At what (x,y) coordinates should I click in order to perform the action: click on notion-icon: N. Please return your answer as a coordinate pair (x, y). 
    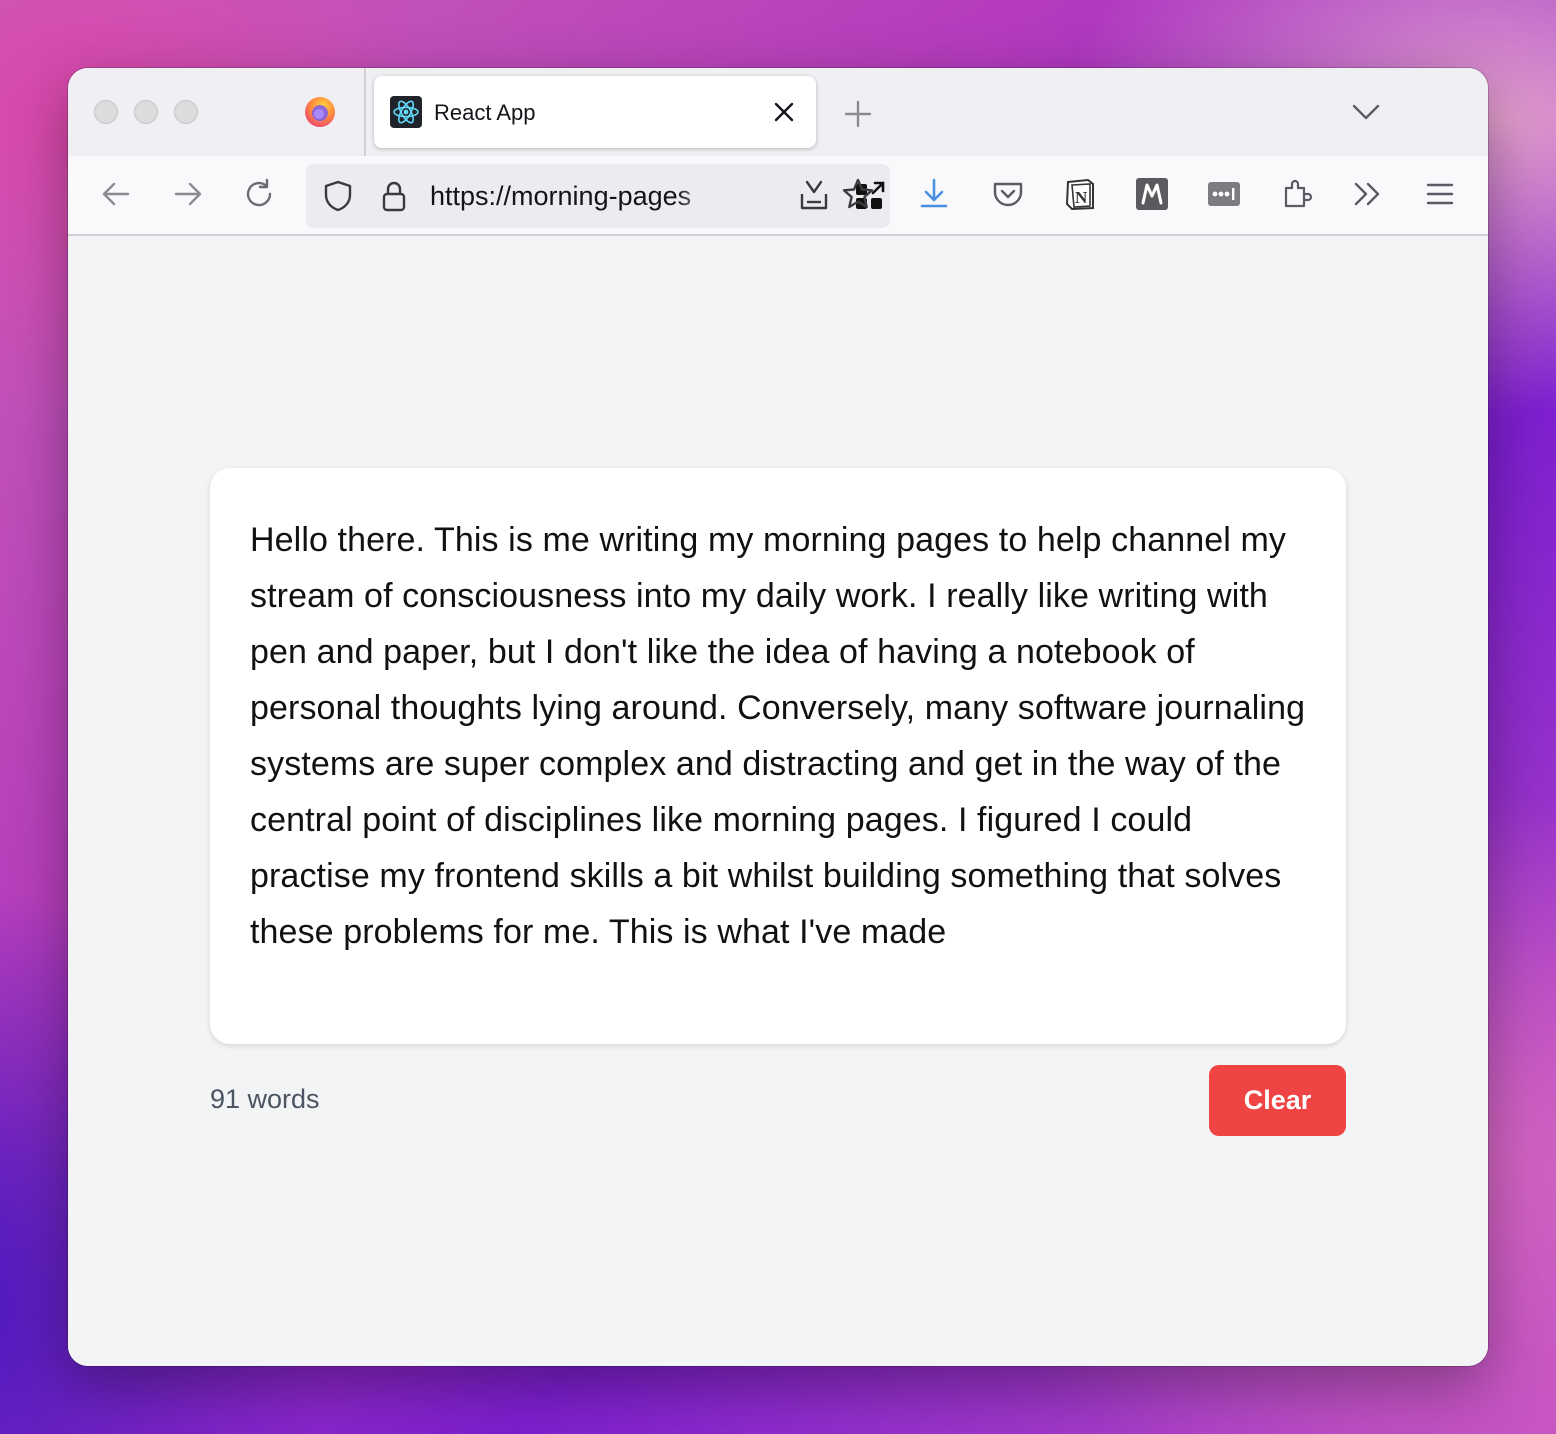
    Looking at the image, I should click on (1080, 194).